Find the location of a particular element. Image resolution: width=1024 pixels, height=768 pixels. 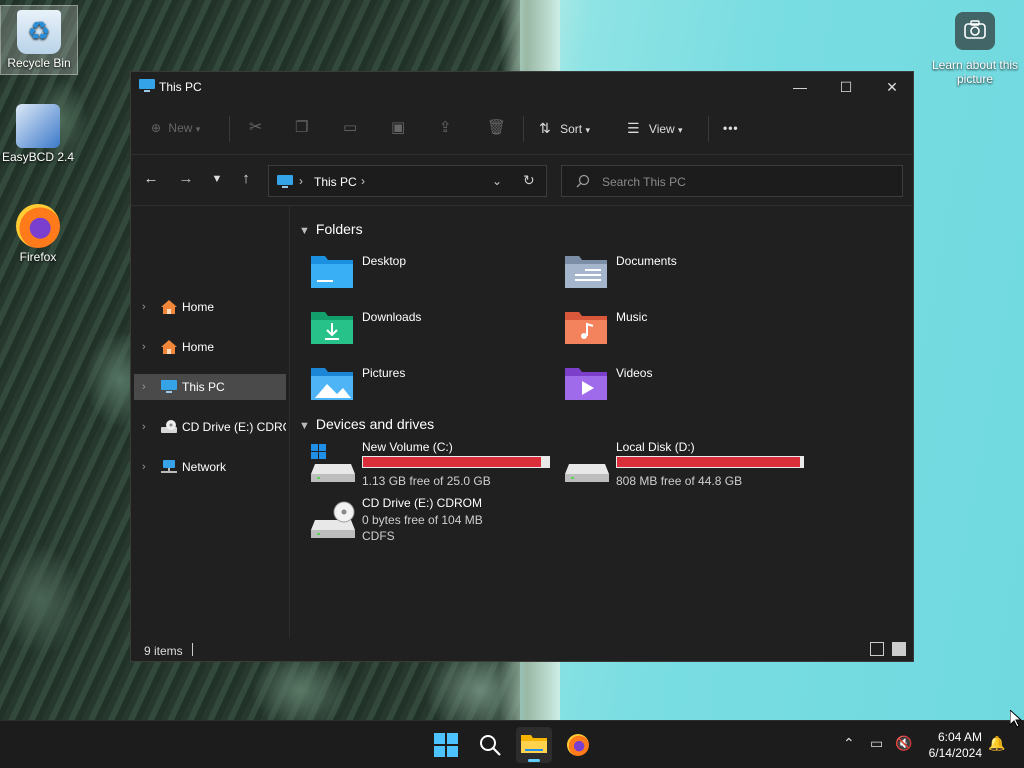

maximize-button: ☐ is located at coordinates (846, 87).